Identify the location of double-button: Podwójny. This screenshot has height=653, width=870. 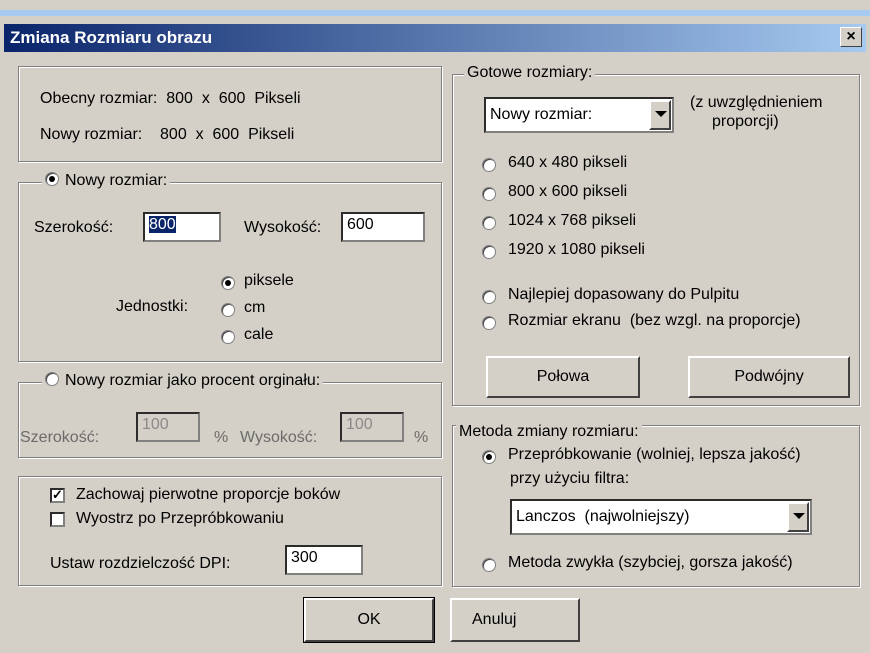
(769, 377).